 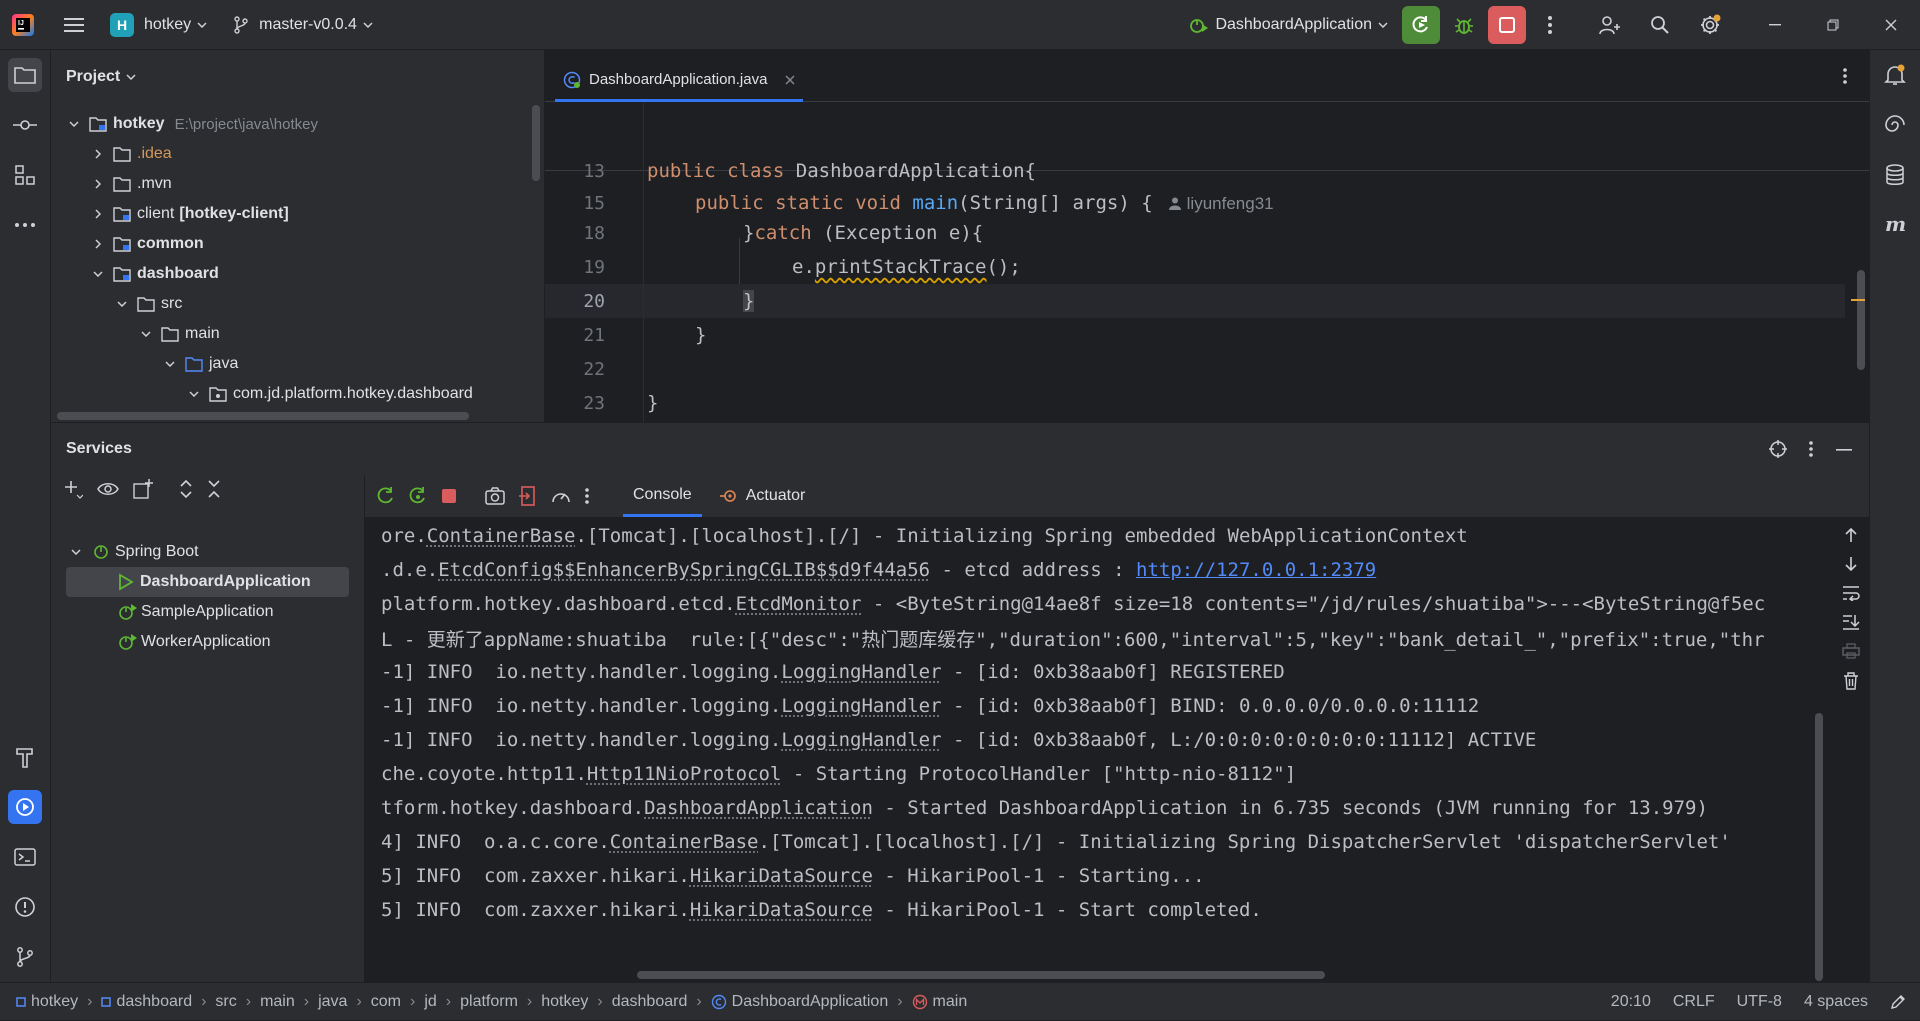 What do you see at coordinates (1861, 320) in the screenshot?
I see `editor-scrollbar` at bounding box center [1861, 320].